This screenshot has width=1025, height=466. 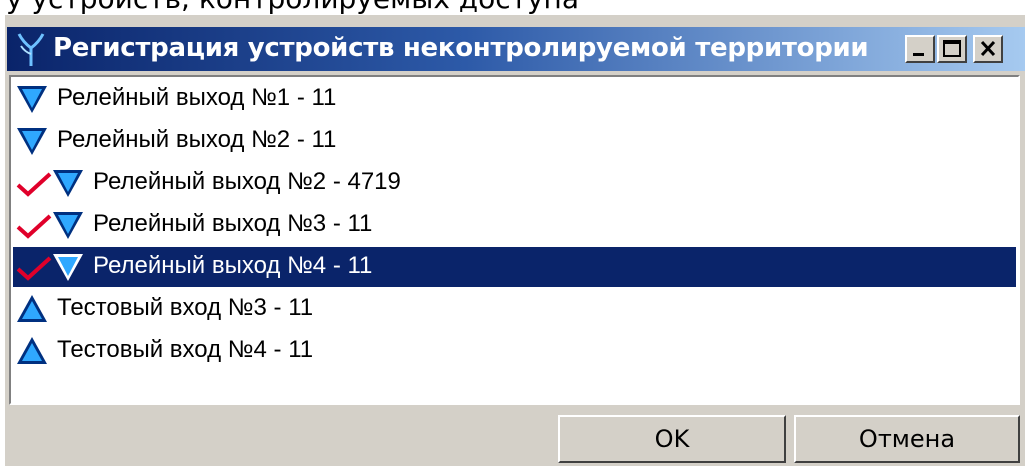 What do you see at coordinates (514, 267) in the screenshot?
I see `list-item-selected: Релейный выход №4 - 11` at bounding box center [514, 267].